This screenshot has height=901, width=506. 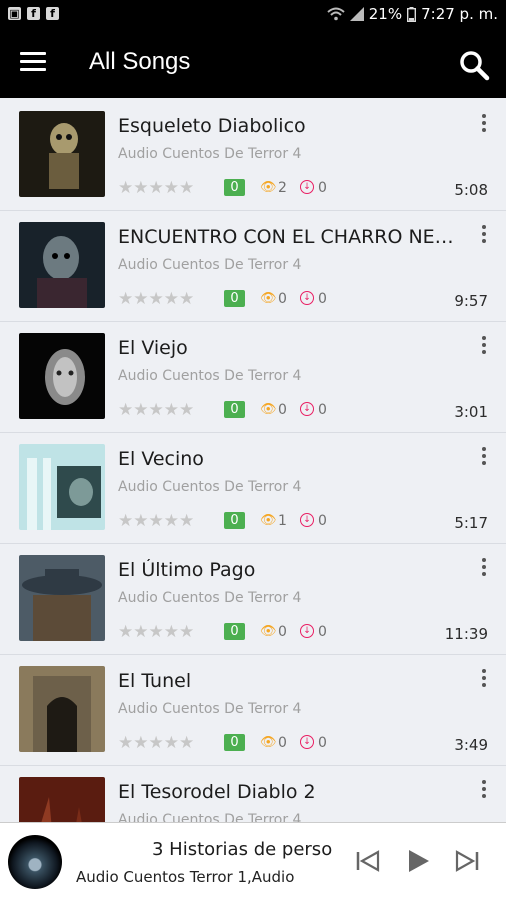 What do you see at coordinates (467, 861) in the screenshot?
I see `skip-next-icon` at bounding box center [467, 861].